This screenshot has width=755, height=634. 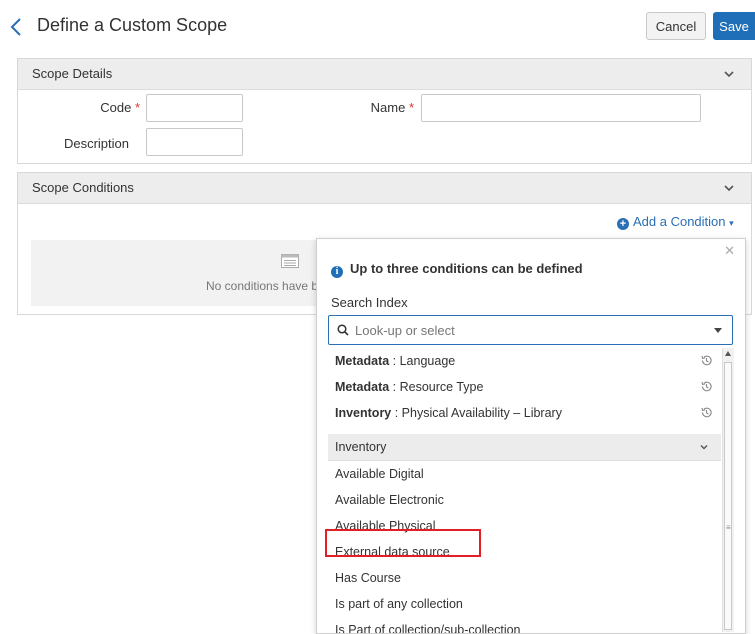 I want to click on add-condition-button: + Add a Condition ▾, so click(x=675, y=222).